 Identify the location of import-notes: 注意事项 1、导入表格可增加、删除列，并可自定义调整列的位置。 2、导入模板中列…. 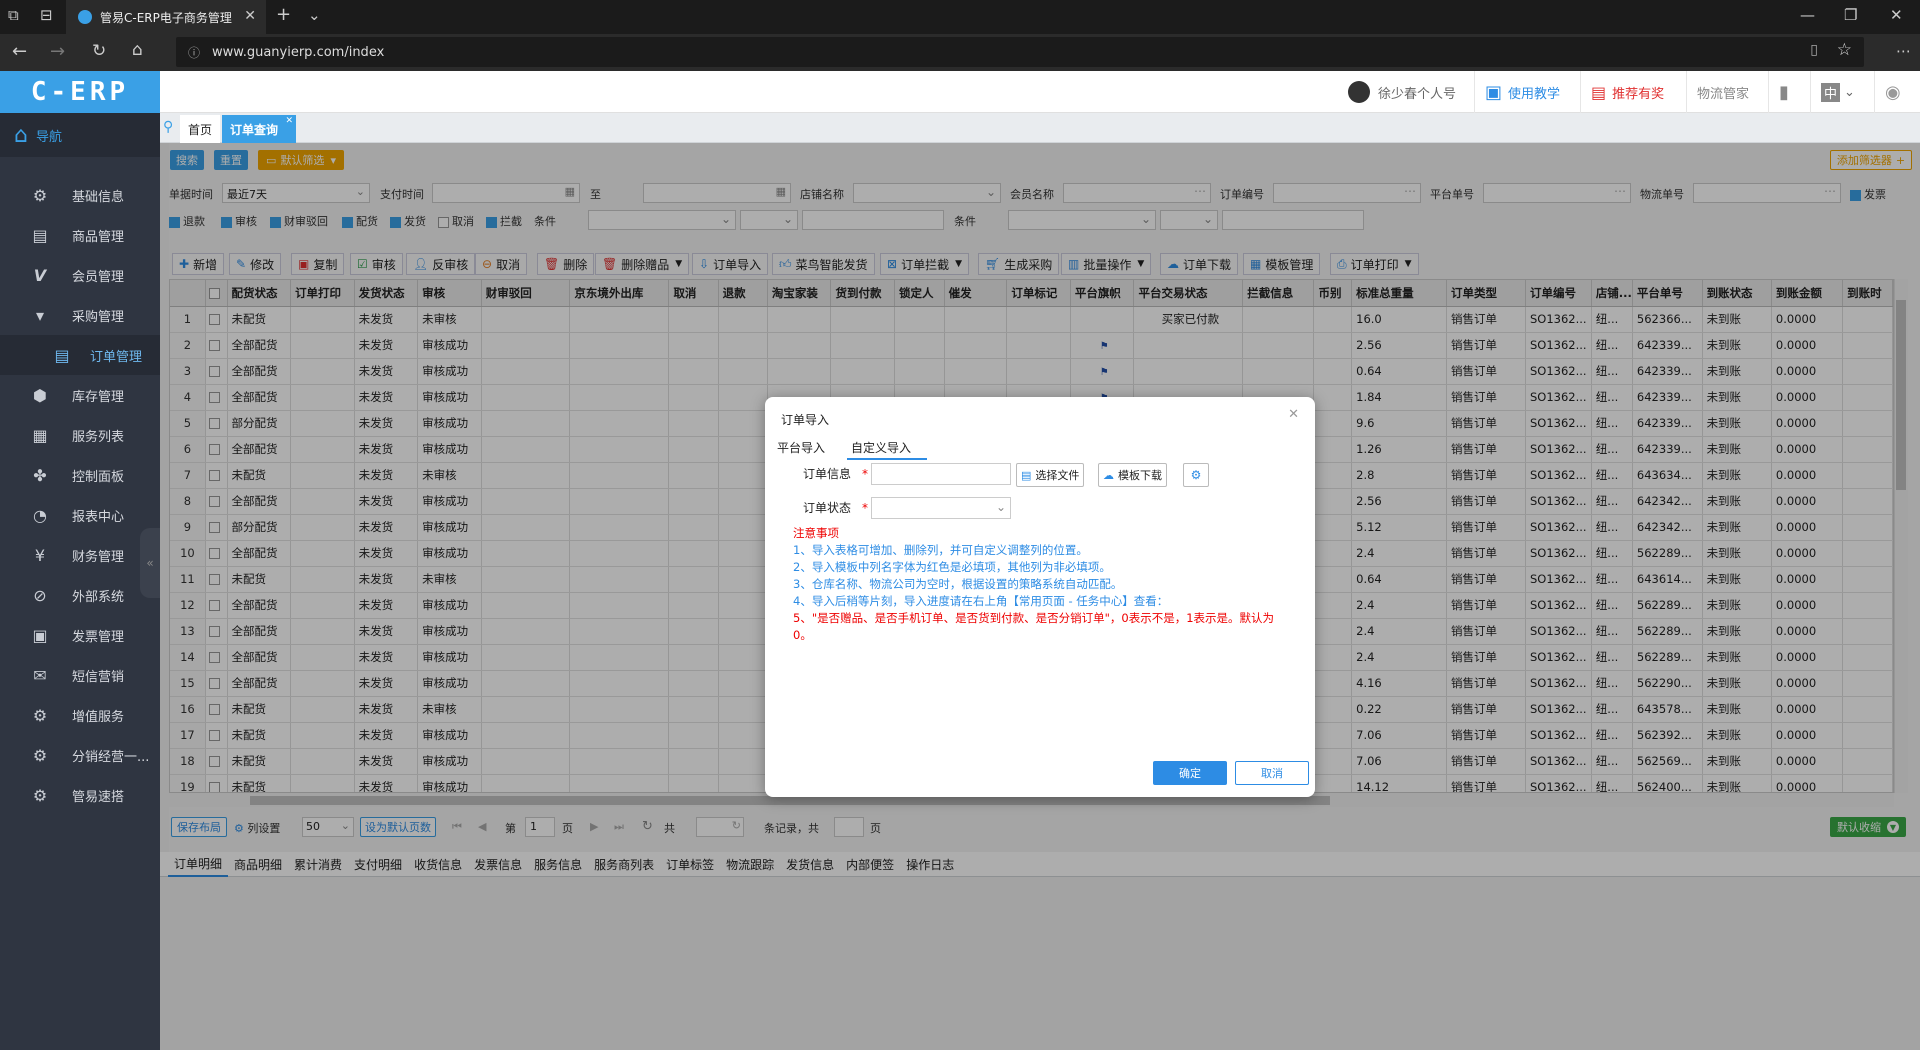
(1038, 584).